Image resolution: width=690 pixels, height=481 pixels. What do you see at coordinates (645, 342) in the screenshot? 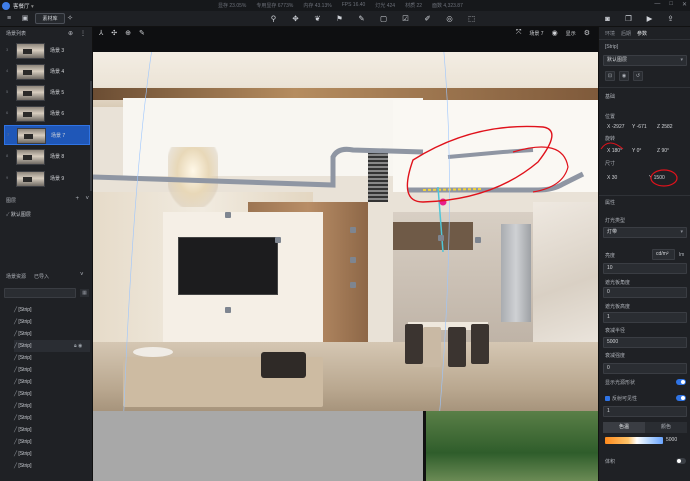
I see `falloff-radius-input: 5000` at bounding box center [645, 342].